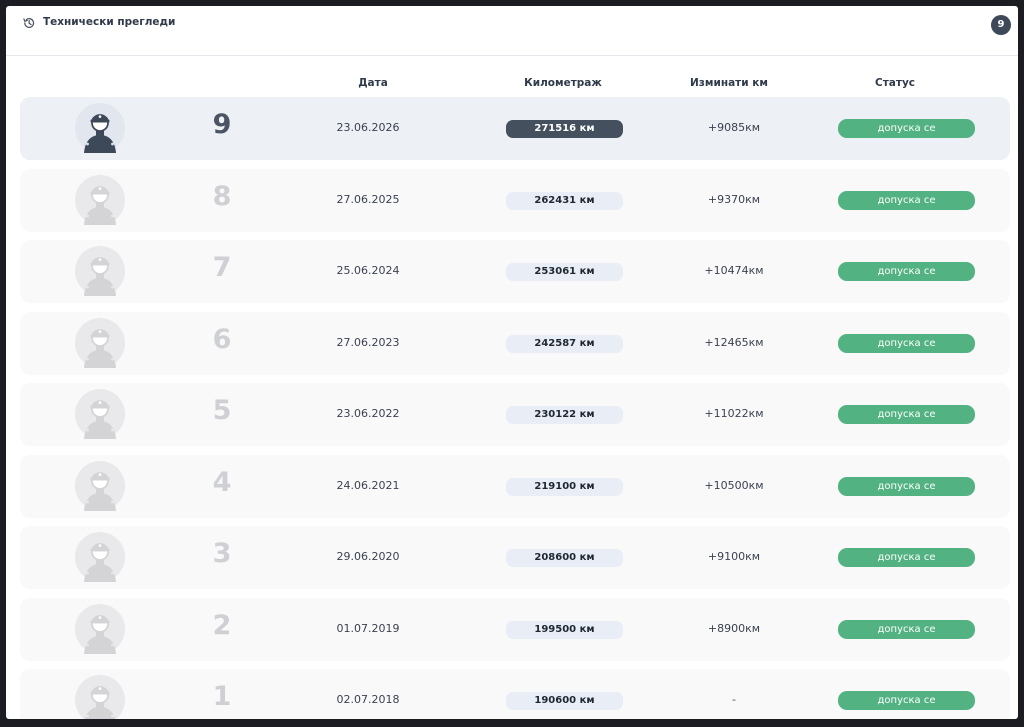 This screenshot has height=727, width=1024. I want to click on column-header-date: Дата, so click(373, 83).